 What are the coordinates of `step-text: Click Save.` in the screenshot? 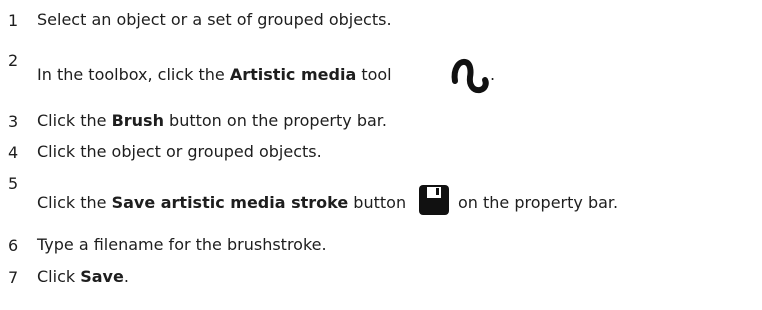 It's located at (83, 277).